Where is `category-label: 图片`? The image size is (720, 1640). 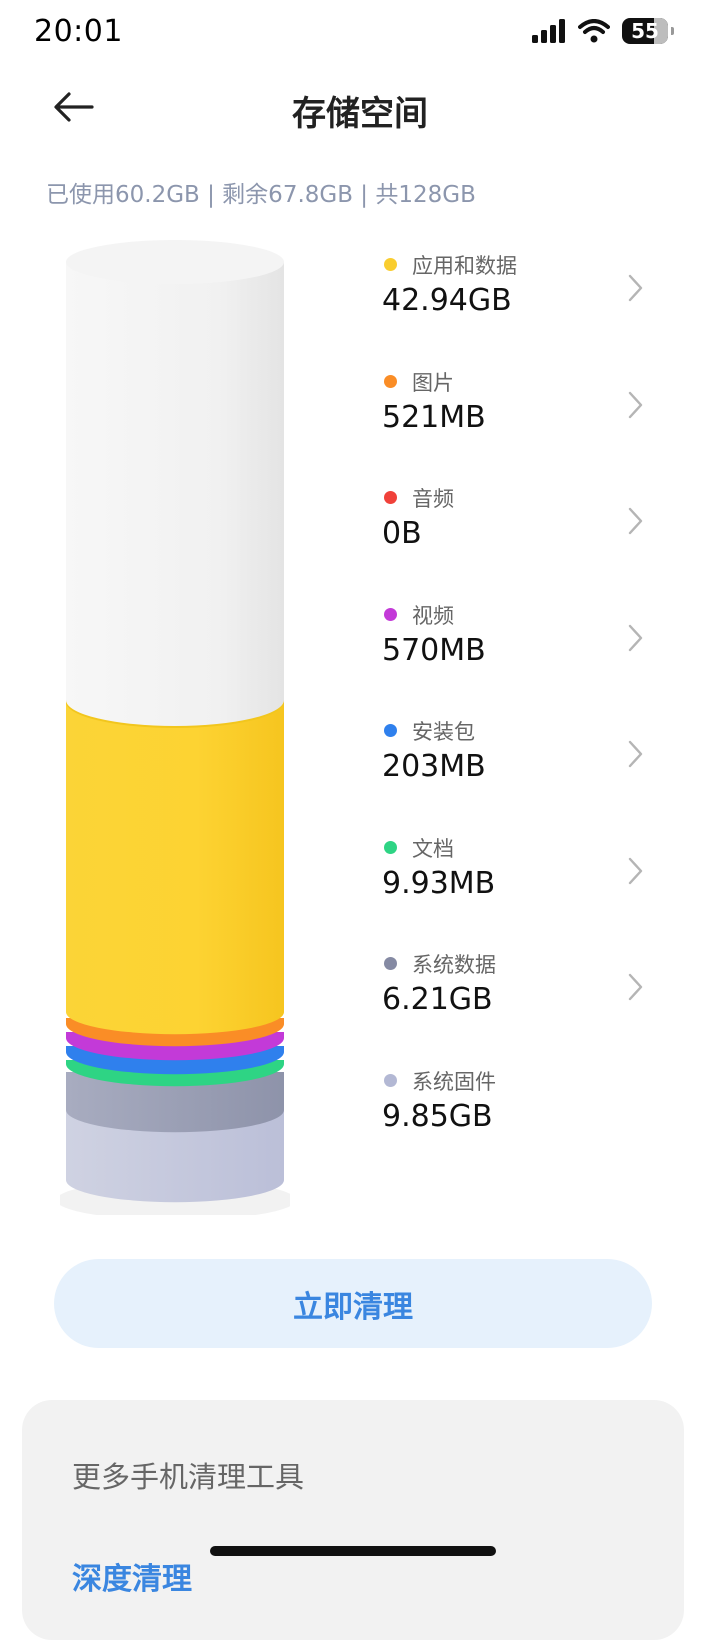 category-label: 图片 is located at coordinates (433, 382).